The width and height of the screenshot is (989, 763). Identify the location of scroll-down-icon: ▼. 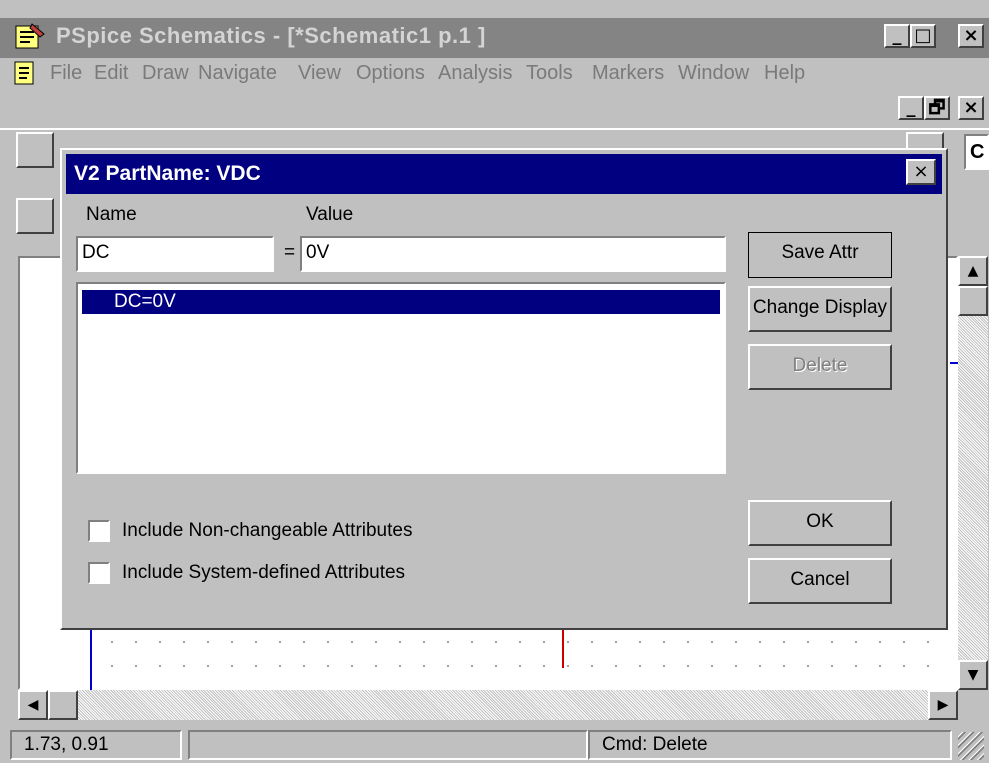
(973, 675).